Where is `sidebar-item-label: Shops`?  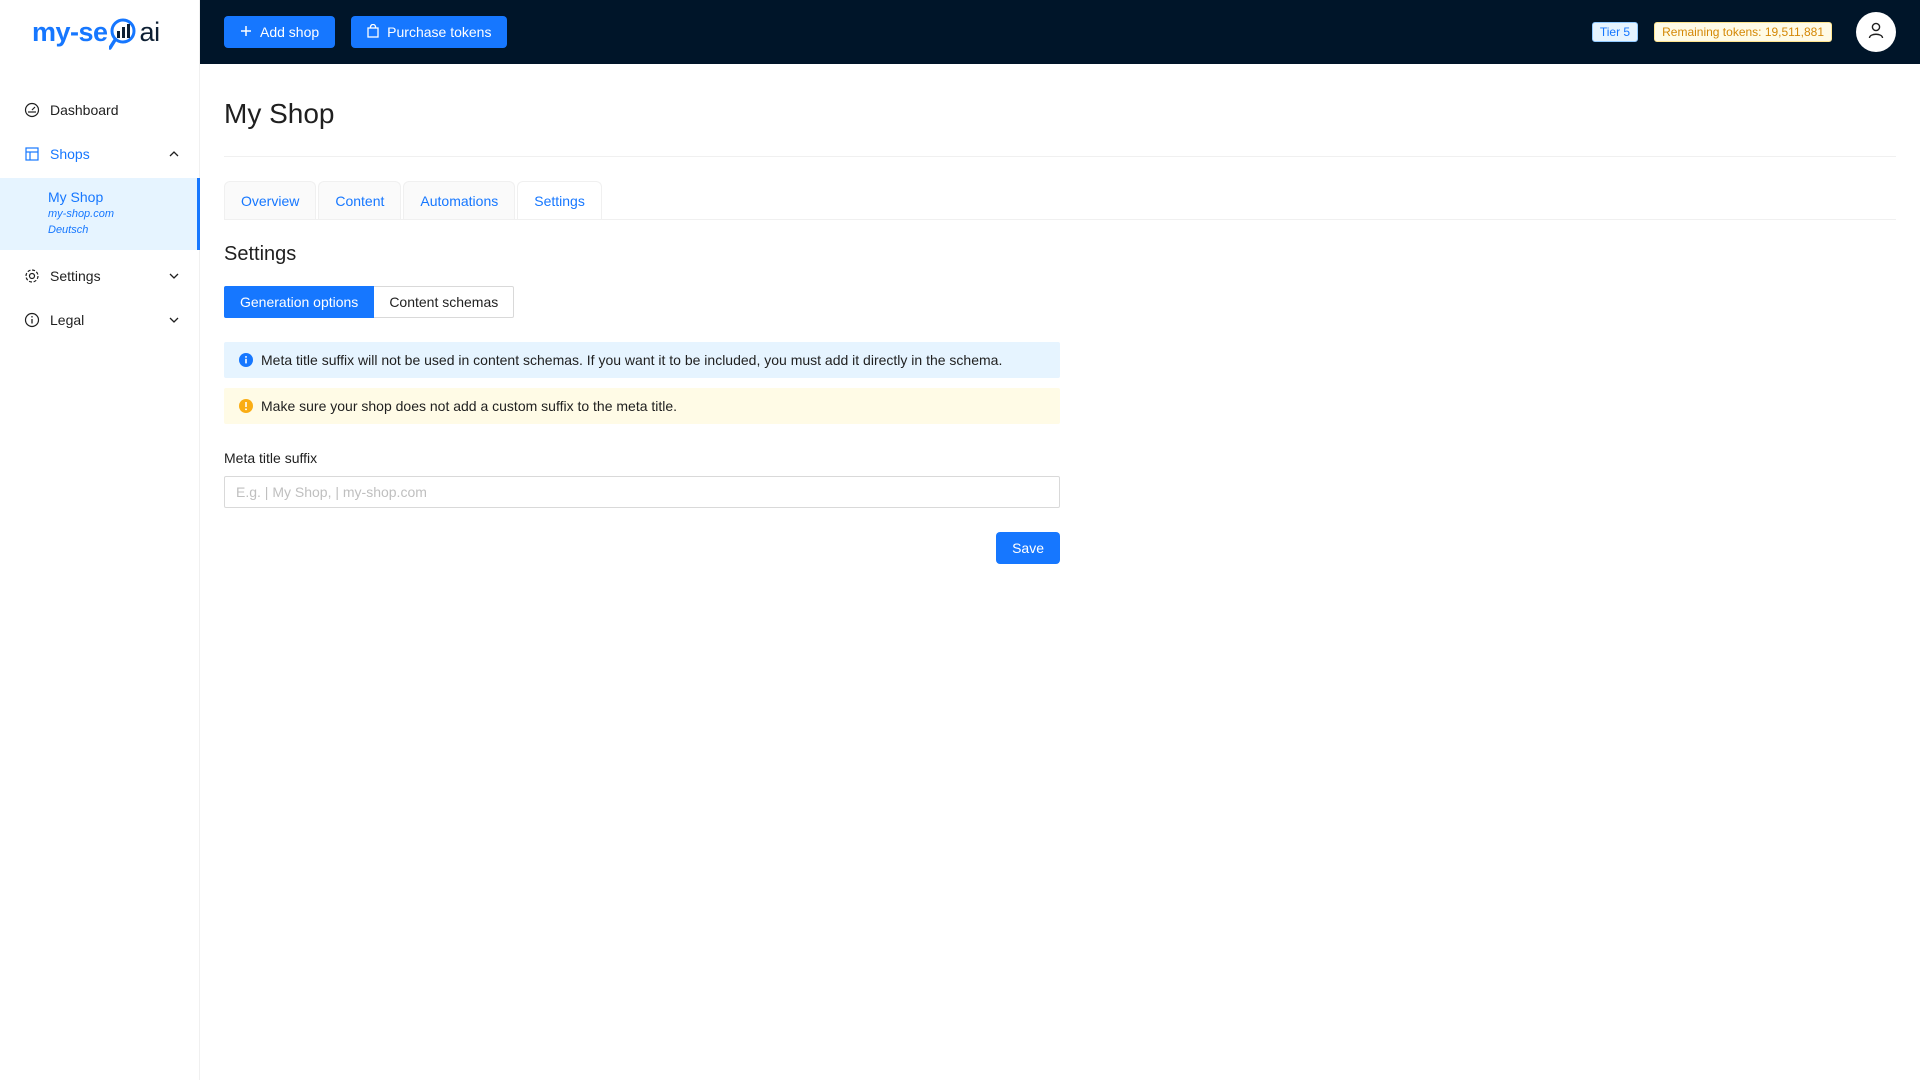 sidebar-item-label: Shops is located at coordinates (70, 154).